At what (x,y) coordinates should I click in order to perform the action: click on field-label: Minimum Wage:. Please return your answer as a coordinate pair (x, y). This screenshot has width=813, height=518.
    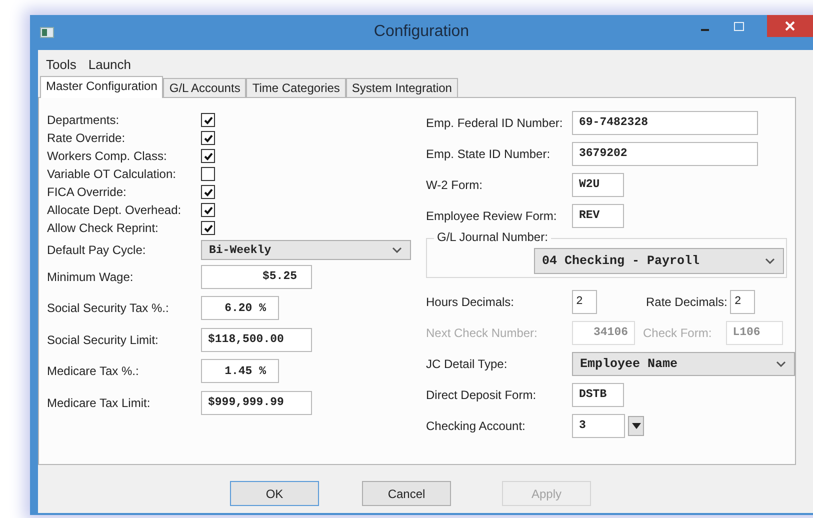
    Looking at the image, I should click on (90, 277).